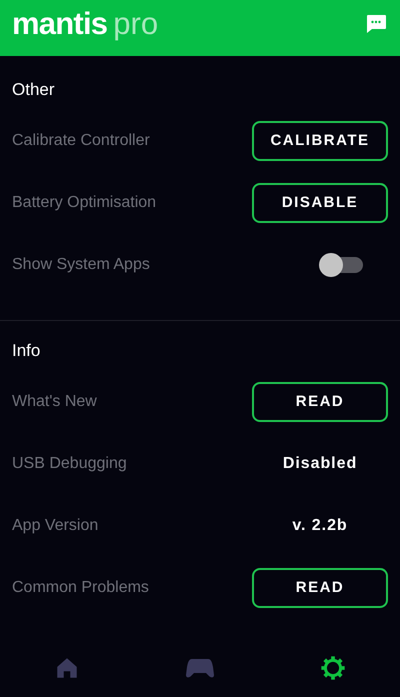 Image resolution: width=400 pixels, height=697 pixels. Describe the element at coordinates (81, 141) in the screenshot. I see `setting-label: Calibrate Controller` at that location.